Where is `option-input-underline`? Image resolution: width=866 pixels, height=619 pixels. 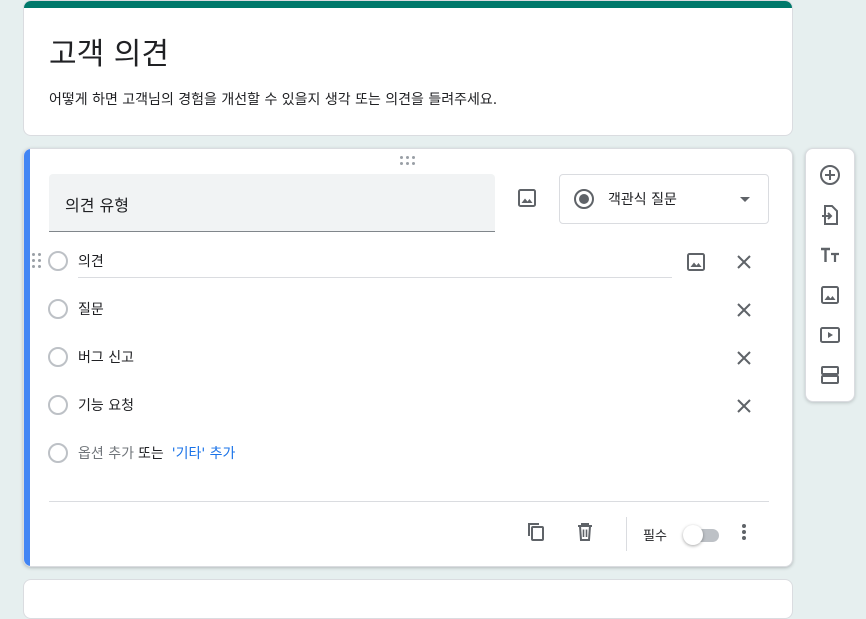
option-input-underline is located at coordinates (375, 277).